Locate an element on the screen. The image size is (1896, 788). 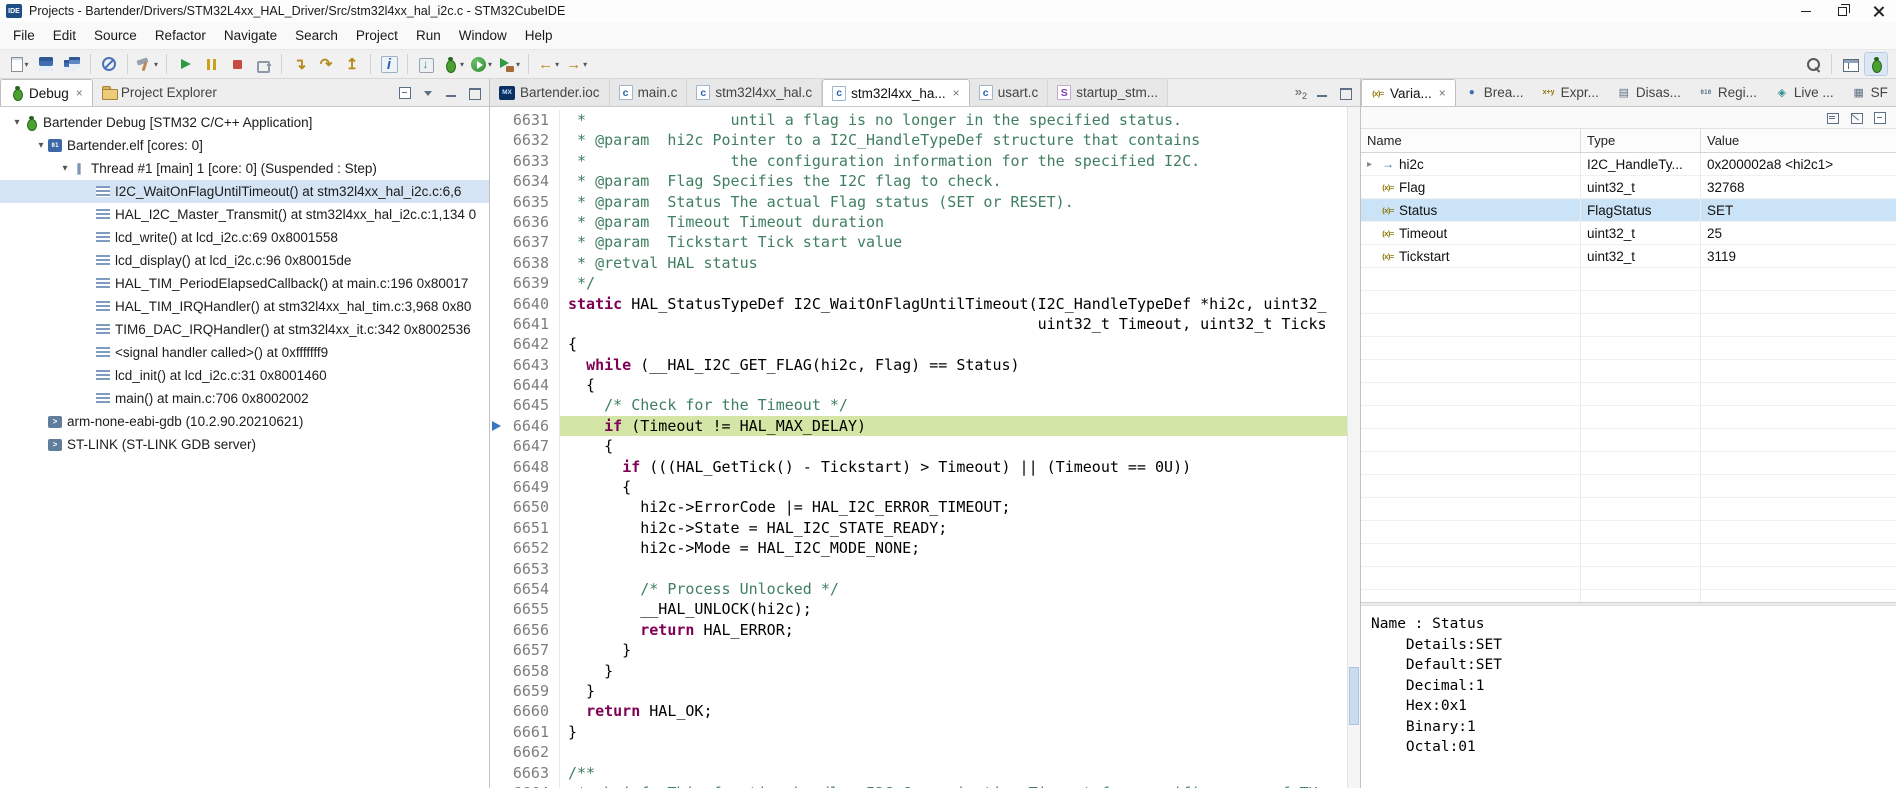
line-number: 6662 is located at coordinates (533, 752).